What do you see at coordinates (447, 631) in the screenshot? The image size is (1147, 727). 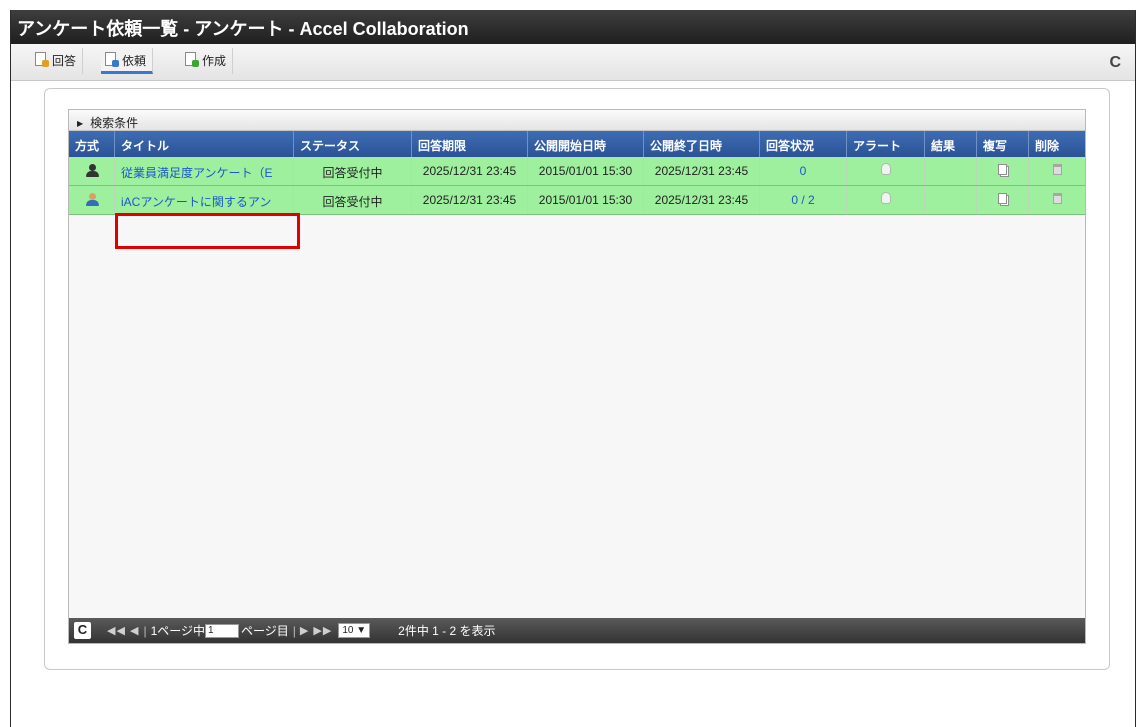 I see `record-summary: 2件中 1 - 2 を表示` at bounding box center [447, 631].